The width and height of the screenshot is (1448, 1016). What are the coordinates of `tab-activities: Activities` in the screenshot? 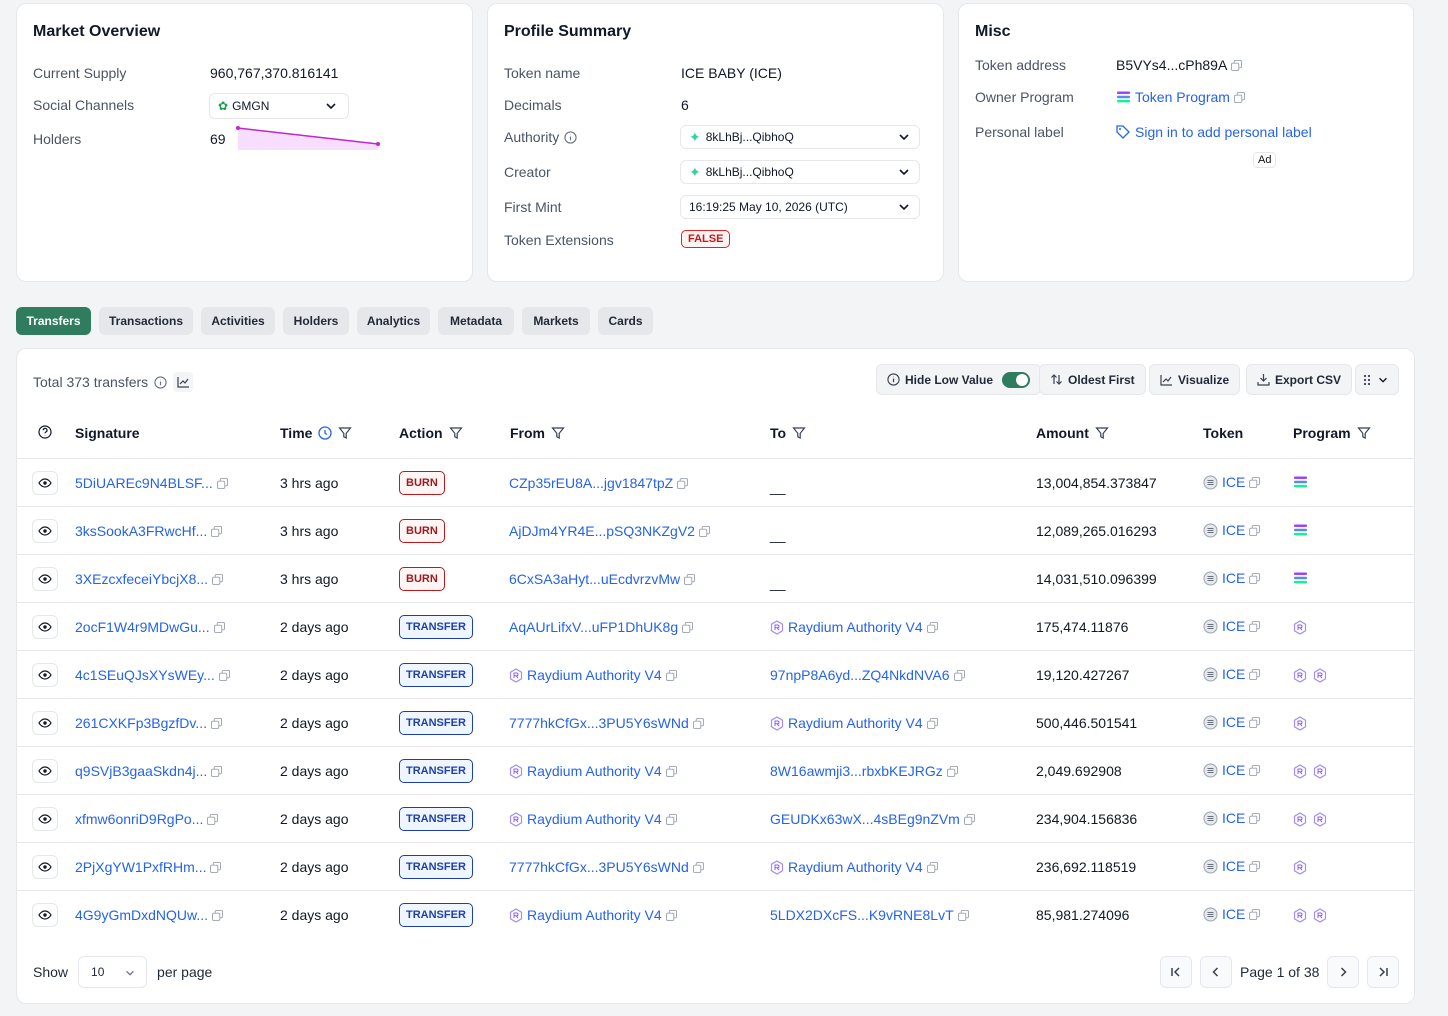 It's located at (238, 321).